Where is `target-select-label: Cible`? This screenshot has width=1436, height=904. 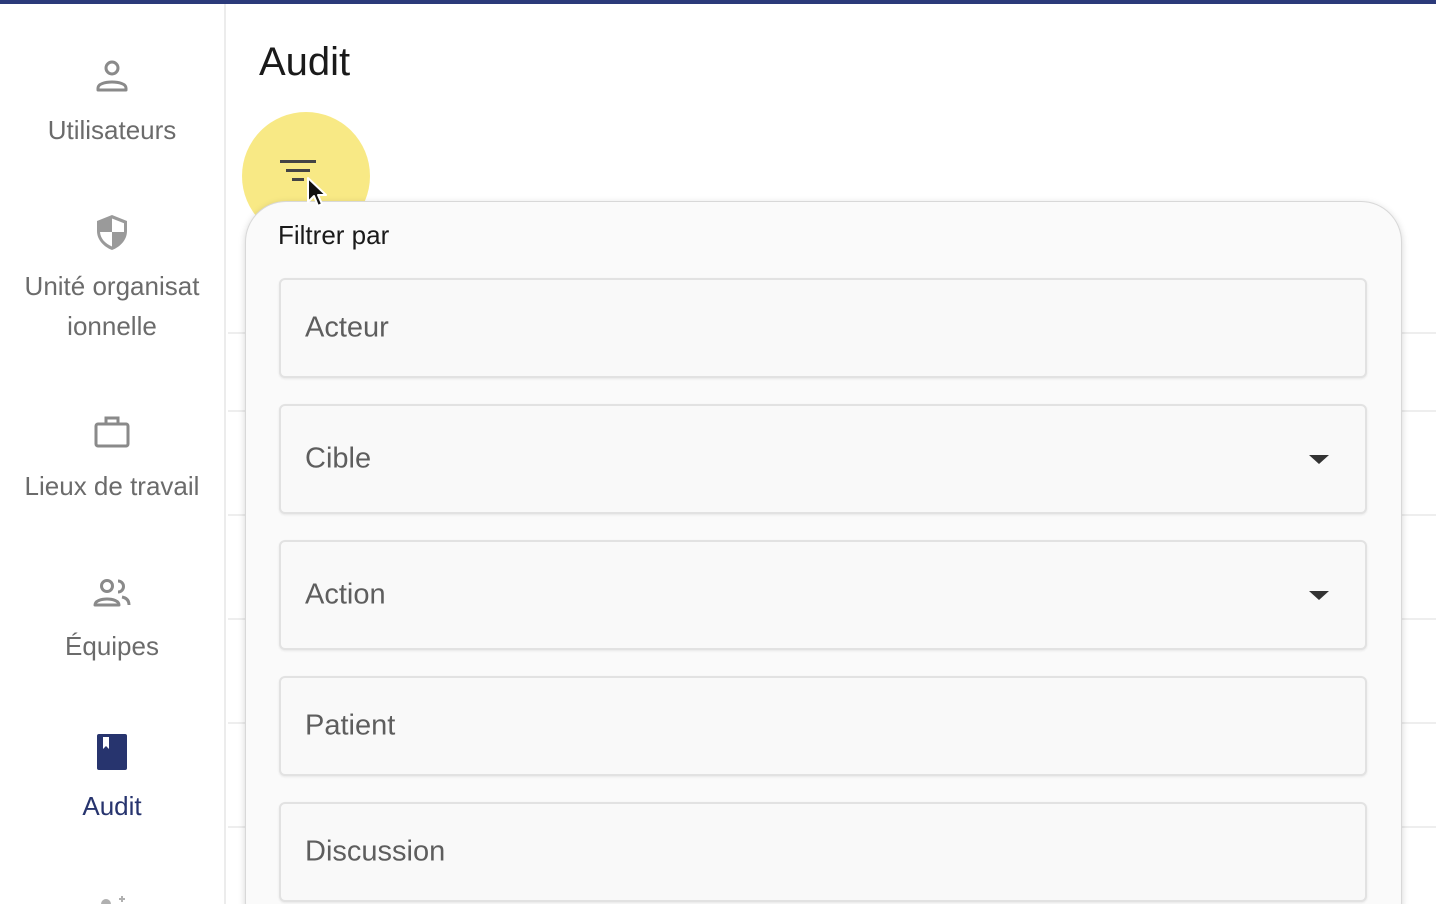 target-select-label: Cible is located at coordinates (338, 458).